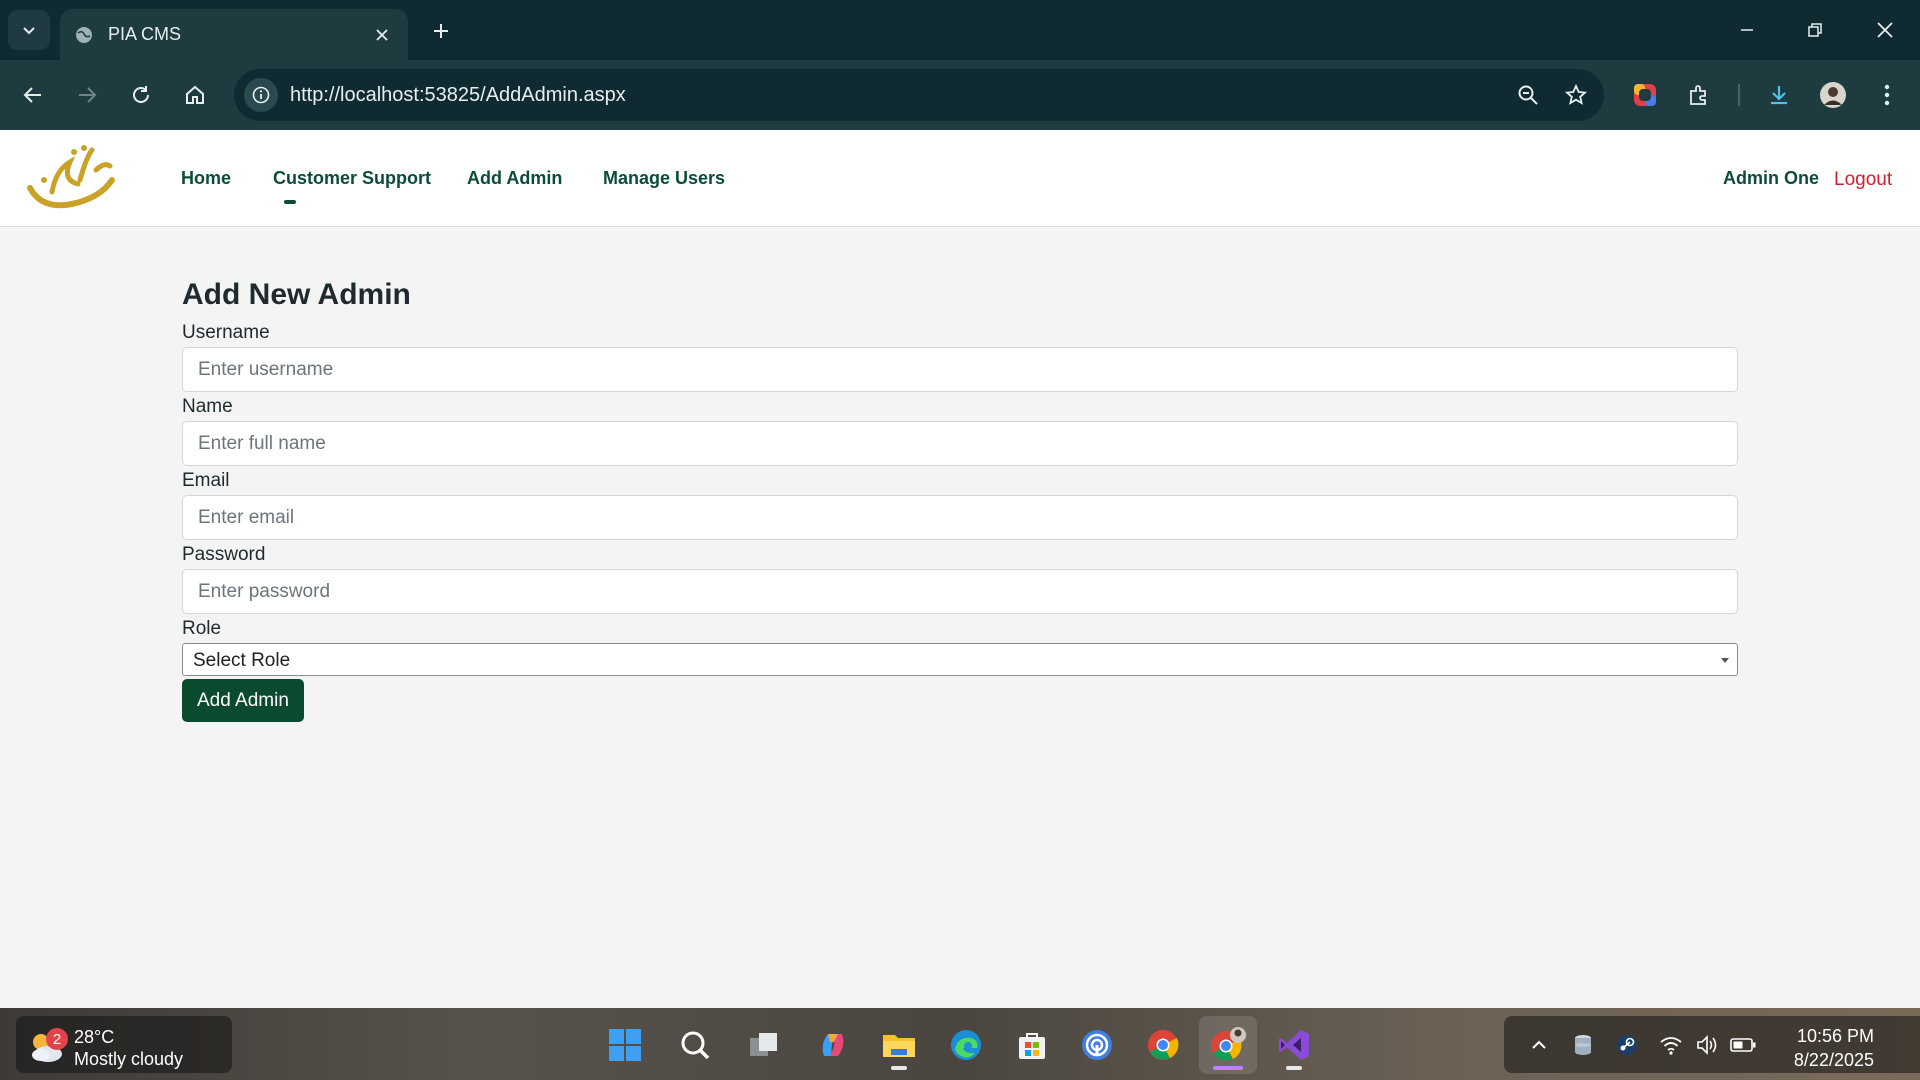 The image size is (1920, 1080). What do you see at coordinates (129, 1059) in the screenshot?
I see `weather-description: Mostly cloudy` at bounding box center [129, 1059].